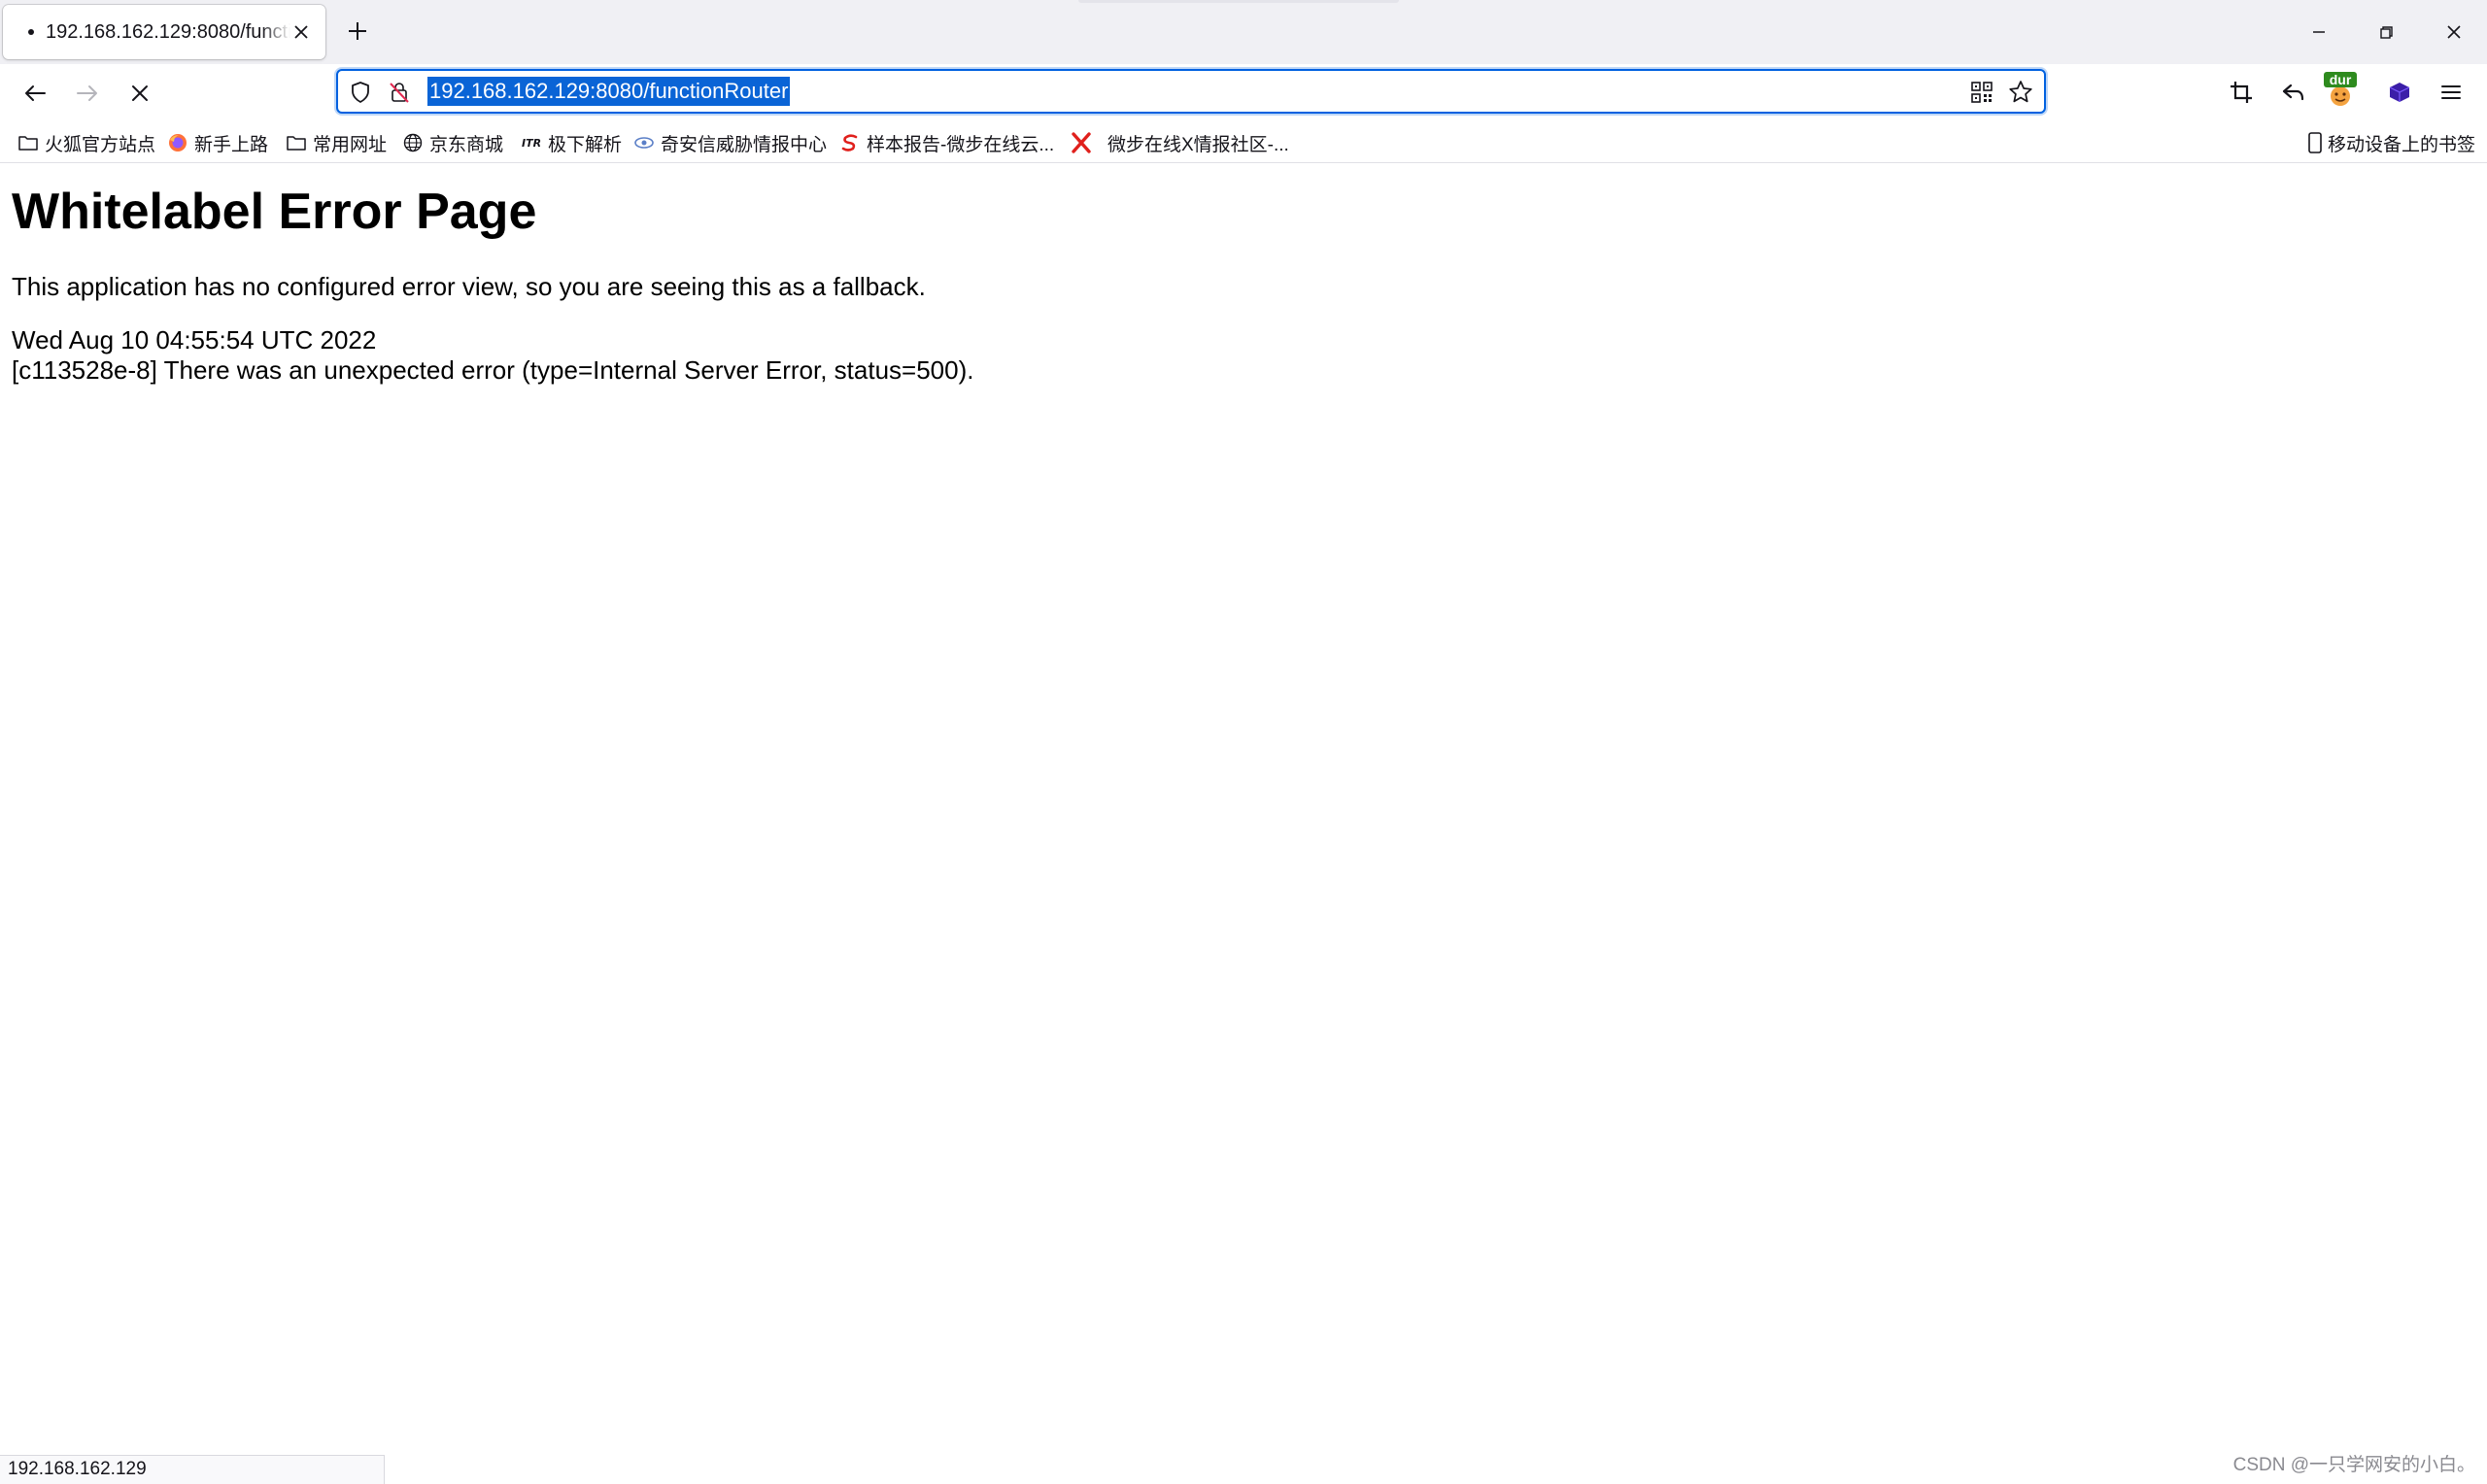 The height and width of the screenshot is (1484, 2487). What do you see at coordinates (849, 143) in the screenshot?
I see `threatbook-s-icon` at bounding box center [849, 143].